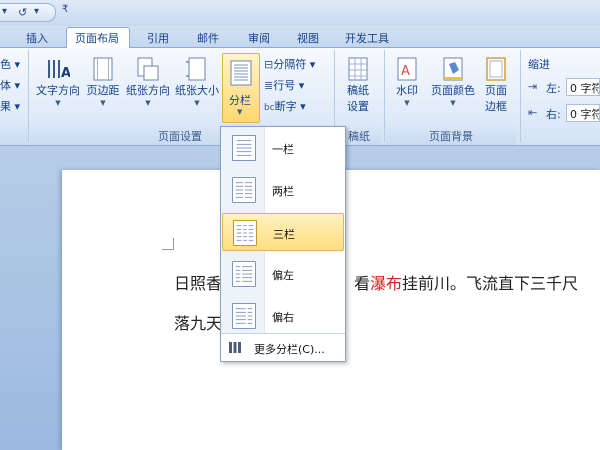 This screenshot has width=600, height=450. I want to click on document-line-2: 落九天, so click(198, 322).